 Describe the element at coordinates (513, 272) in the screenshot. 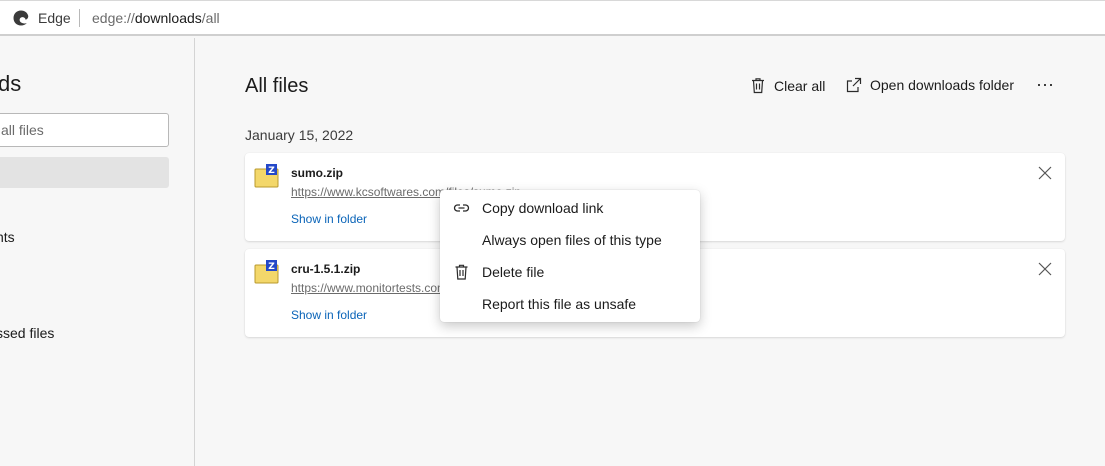

I see `menu-item-label: Delete file` at that location.